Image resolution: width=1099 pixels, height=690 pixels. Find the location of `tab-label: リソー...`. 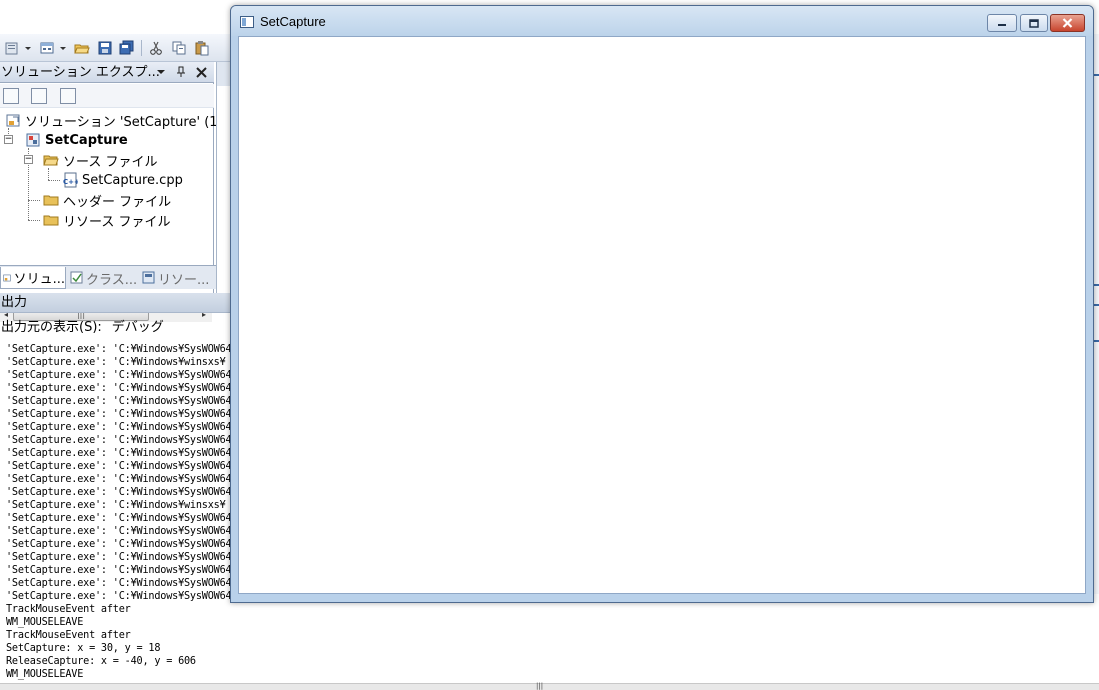

tab-label: リソー... is located at coordinates (184, 280).